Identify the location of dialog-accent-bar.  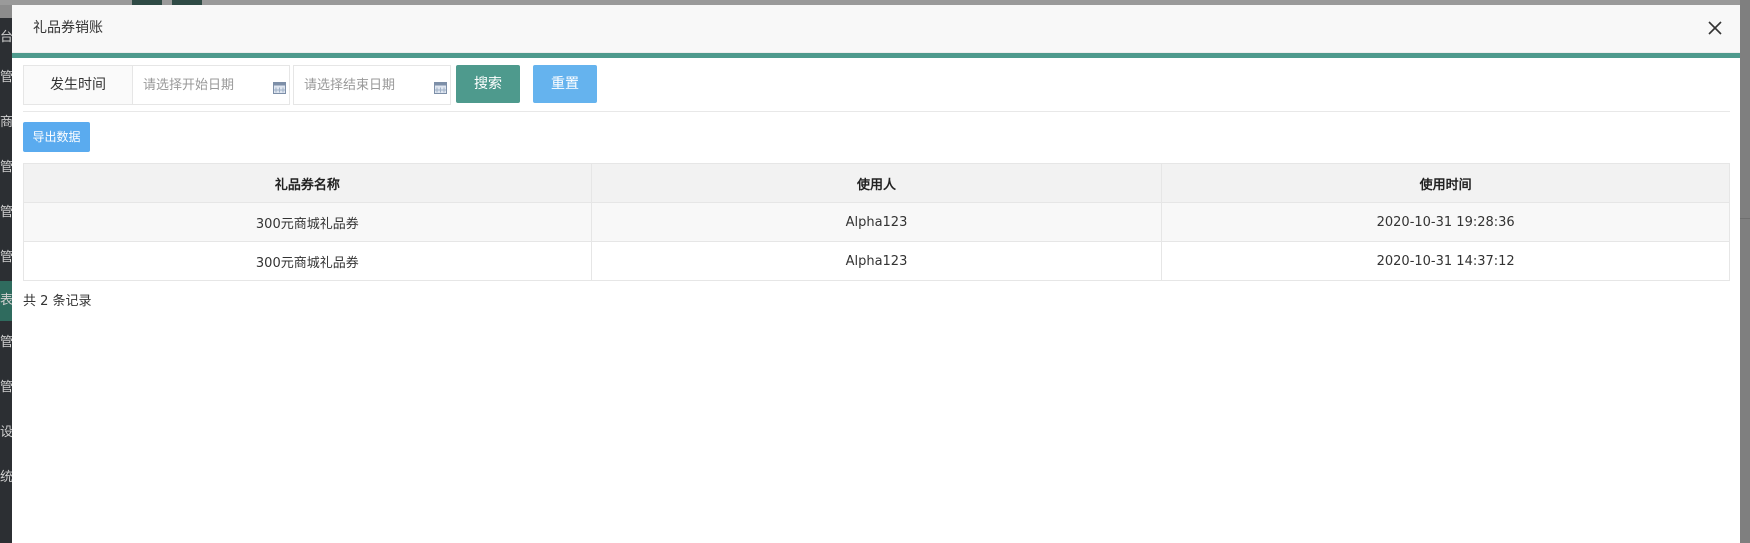
(876, 55).